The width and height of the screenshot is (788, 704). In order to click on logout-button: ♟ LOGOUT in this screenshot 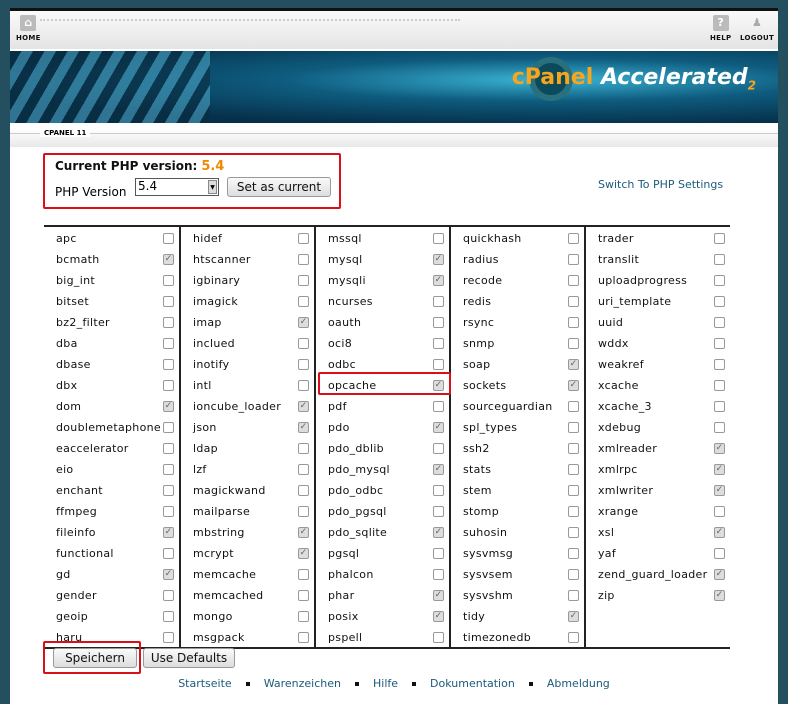, I will do `click(757, 28)`.